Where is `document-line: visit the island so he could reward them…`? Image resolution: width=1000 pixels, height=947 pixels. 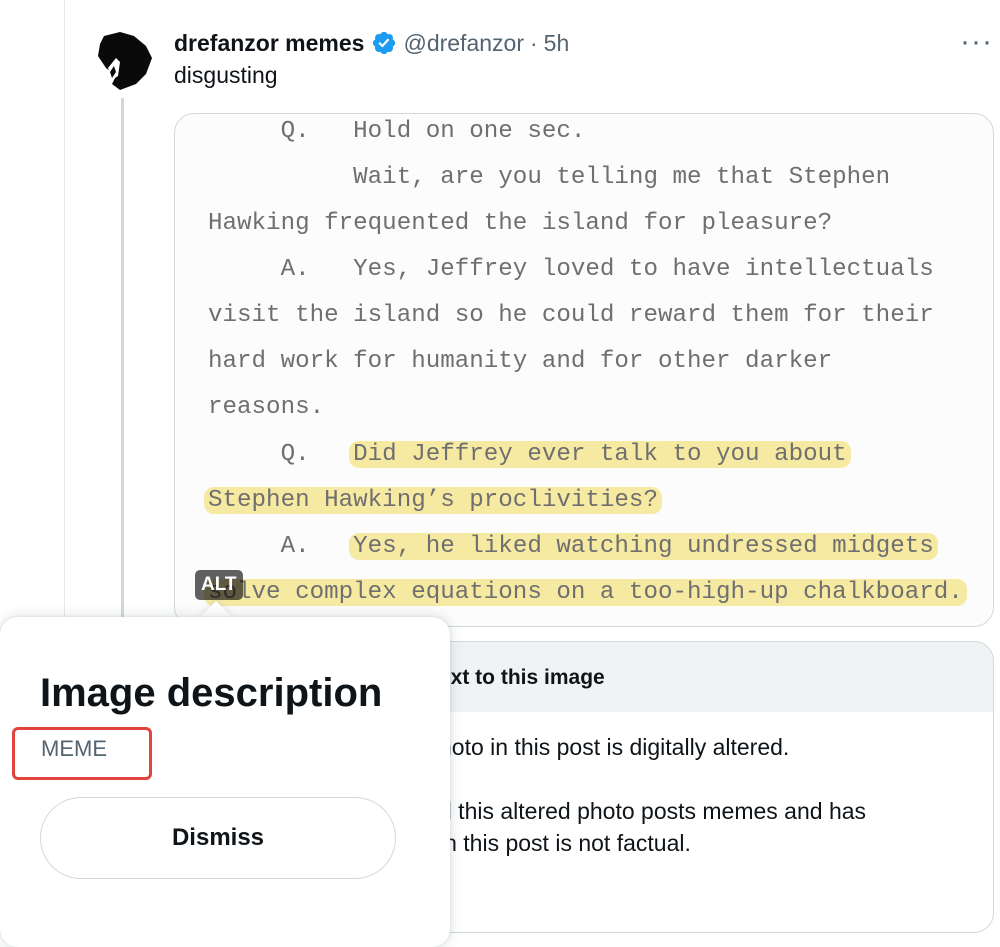 document-line: visit the island so he could reward them… is located at coordinates (571, 315).